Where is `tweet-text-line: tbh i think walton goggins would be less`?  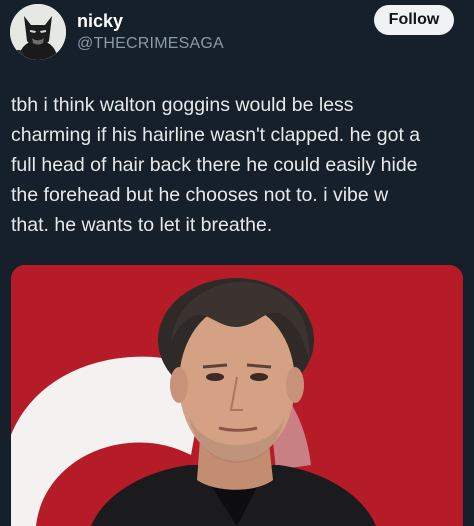
tweet-text-line: tbh i think walton goggins would be less is located at coordinates (182, 105).